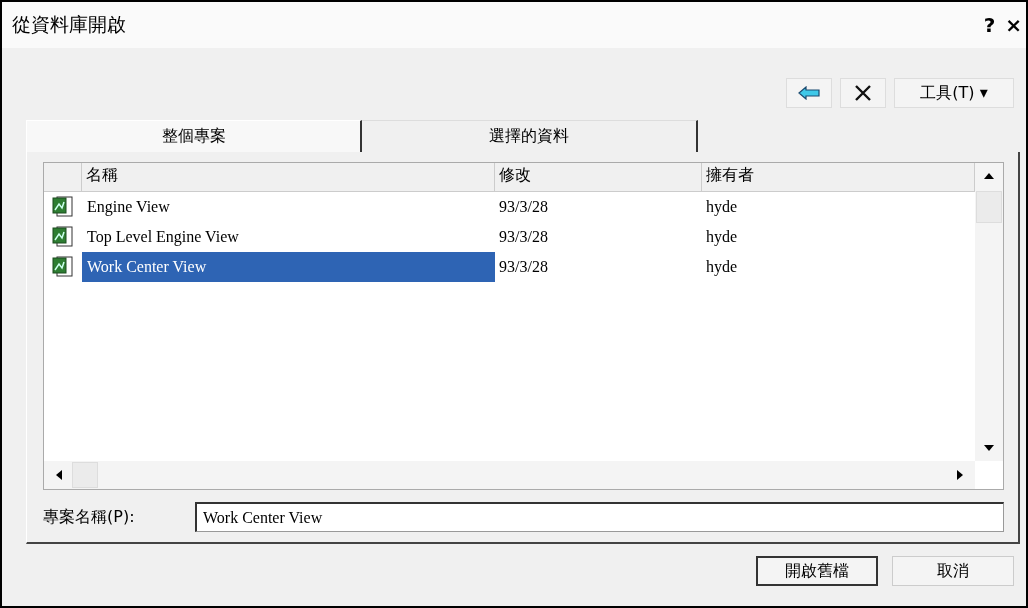 Image resolution: width=1028 pixels, height=608 pixels. What do you see at coordinates (989, 312) in the screenshot?
I see `vertical-scrollbar` at bounding box center [989, 312].